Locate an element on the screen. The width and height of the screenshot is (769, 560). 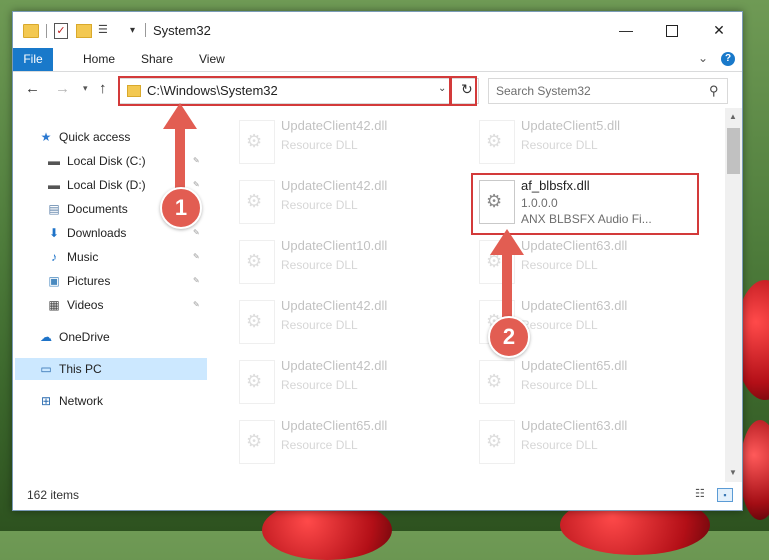
toolbar-divider is located at coordinates (46, 31).